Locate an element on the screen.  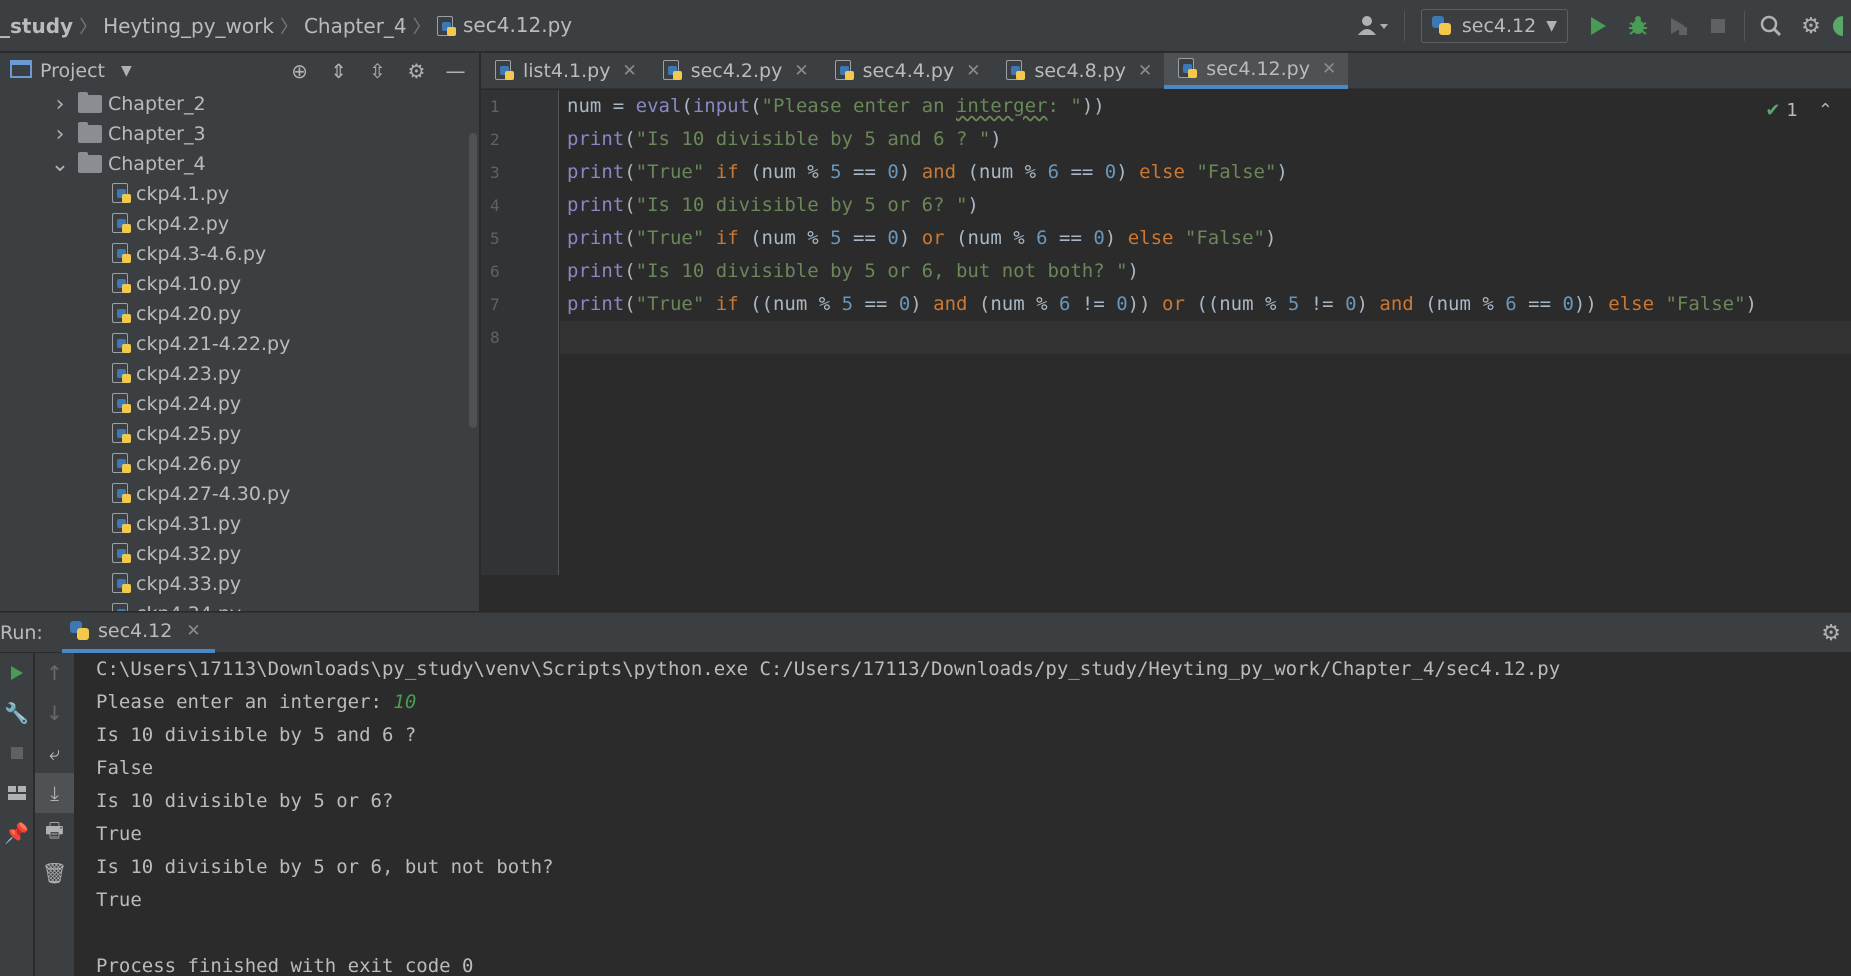
layout-icon is located at coordinates (16, 793).